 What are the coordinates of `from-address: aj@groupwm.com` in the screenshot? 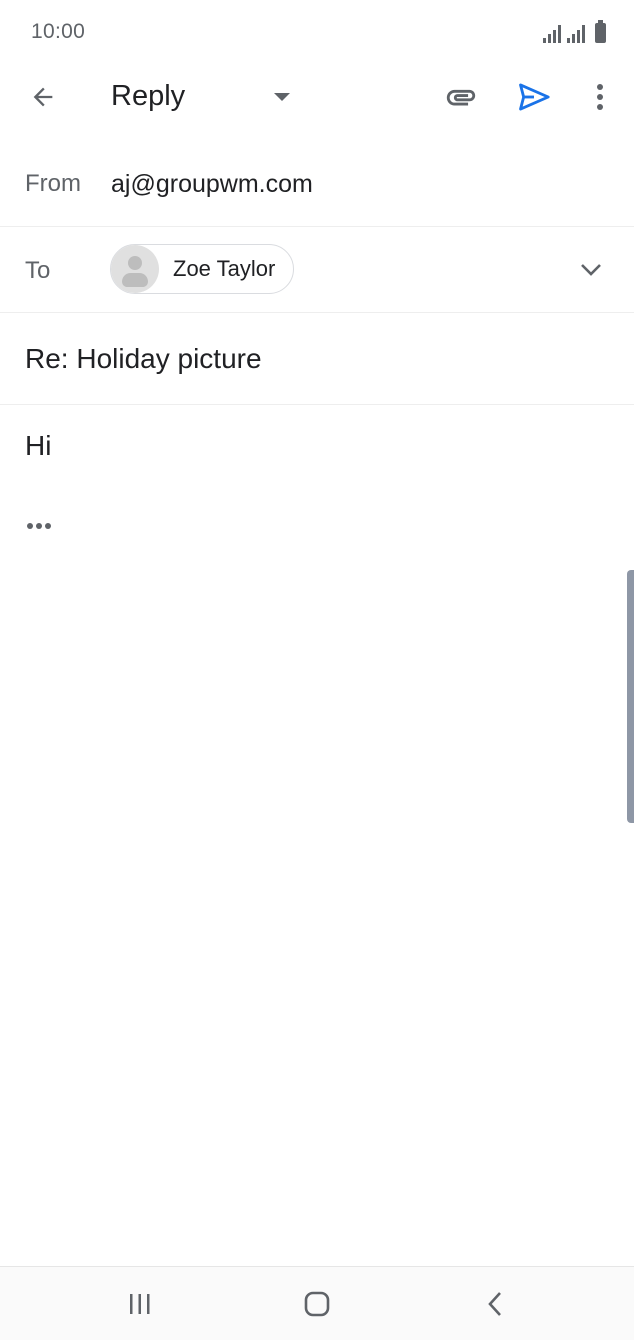 It's located at (212, 184).